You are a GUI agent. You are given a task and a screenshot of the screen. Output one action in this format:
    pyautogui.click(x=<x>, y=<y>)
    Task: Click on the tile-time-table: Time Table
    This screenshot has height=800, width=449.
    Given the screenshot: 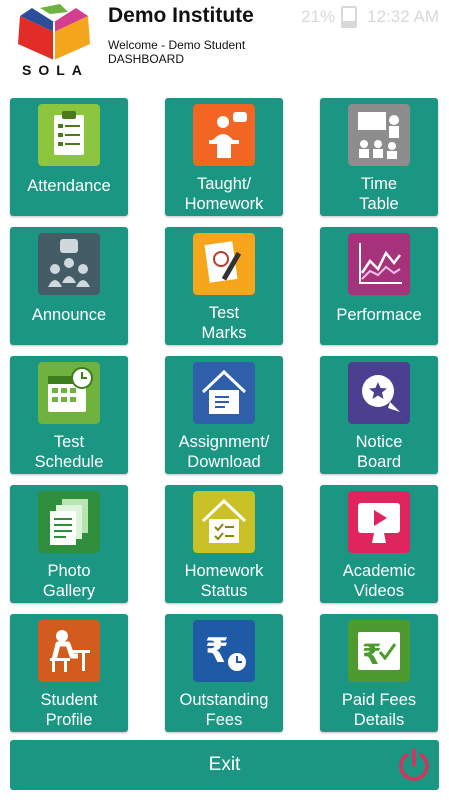 What is the action you would take?
    pyautogui.click(x=379, y=157)
    